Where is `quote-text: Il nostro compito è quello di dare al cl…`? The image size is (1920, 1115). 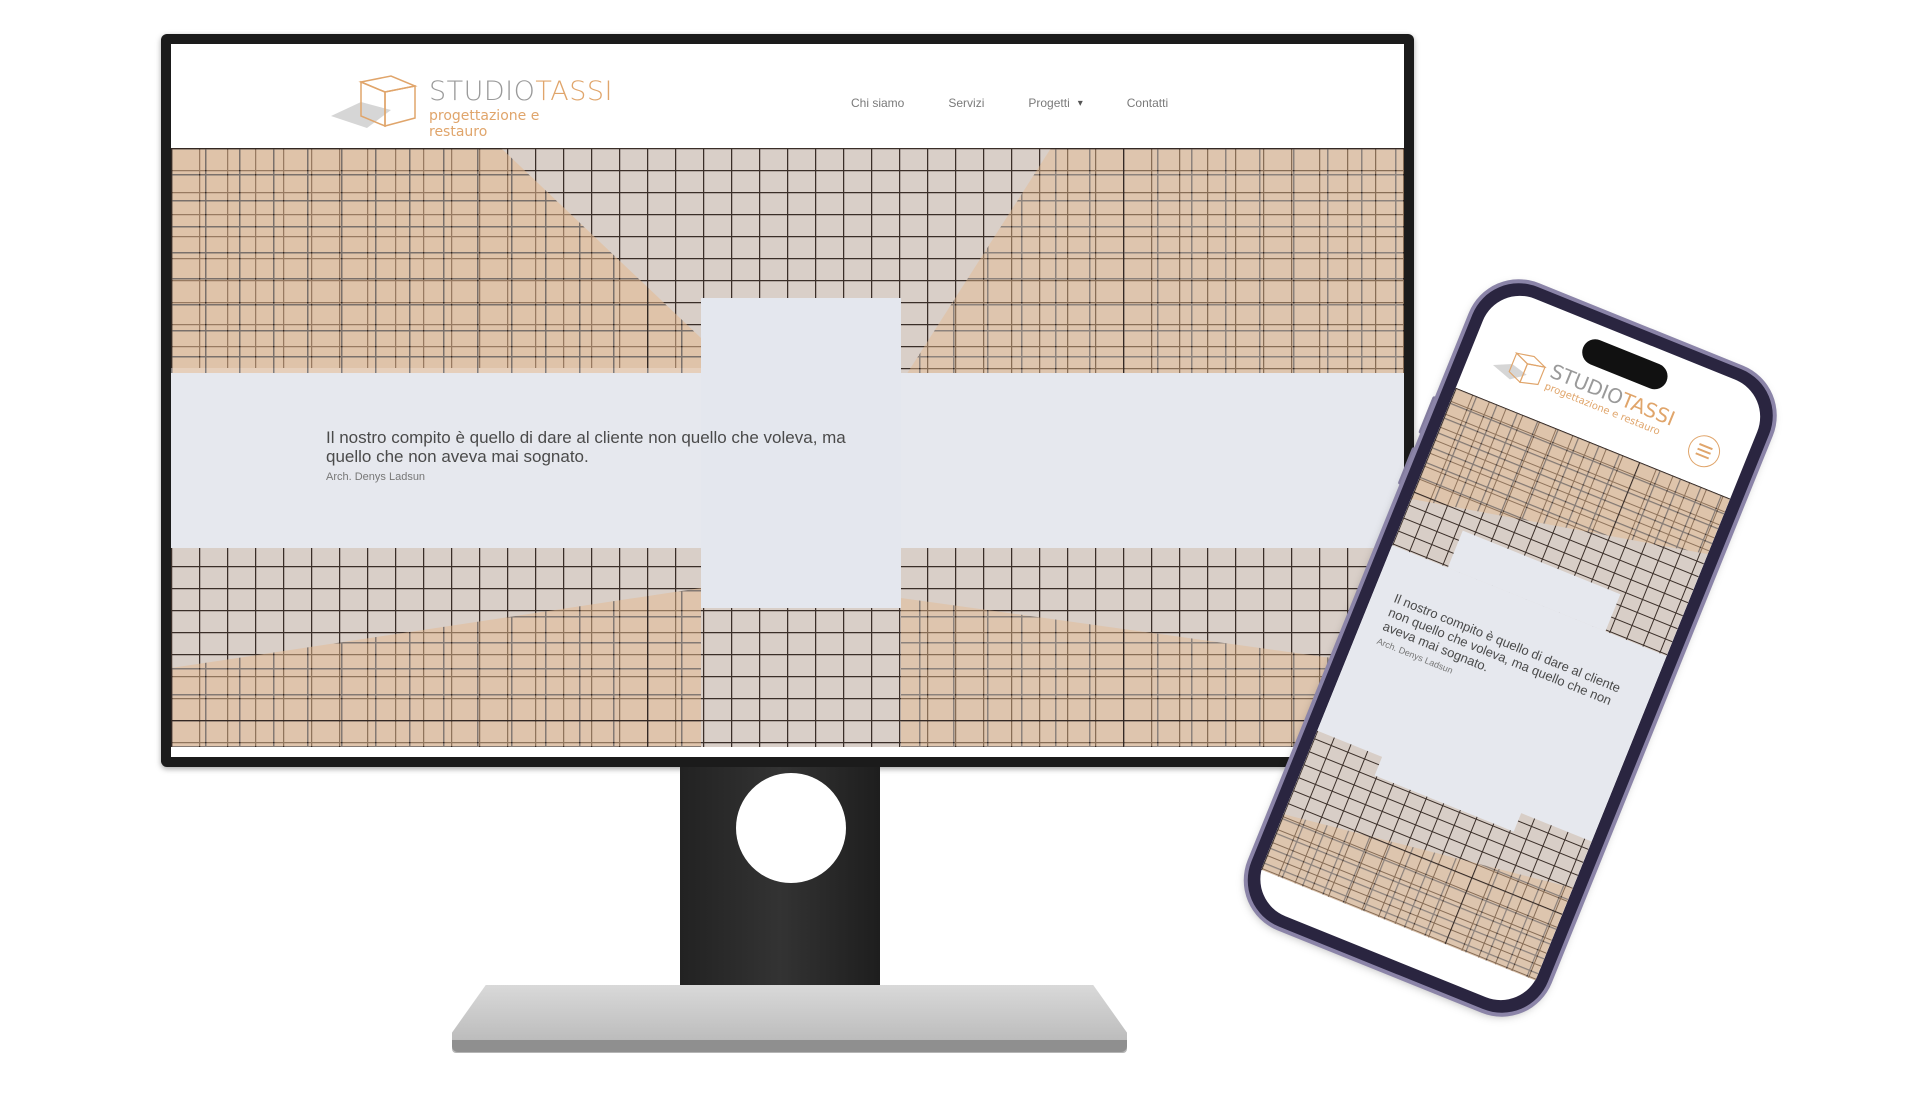 quote-text: Il nostro compito è quello di dare al cl… is located at coordinates (586, 447).